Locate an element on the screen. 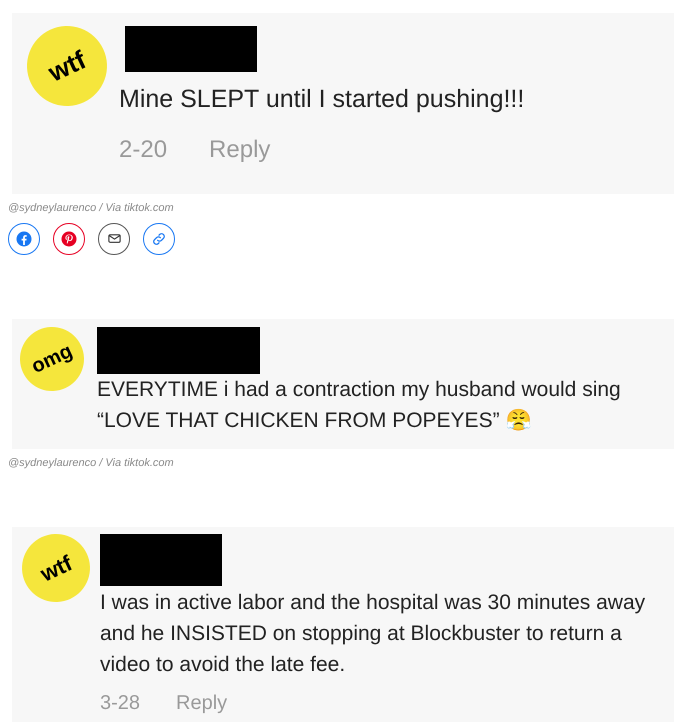 This screenshot has height=722, width=700. pinterest-icon is located at coordinates (69, 239).